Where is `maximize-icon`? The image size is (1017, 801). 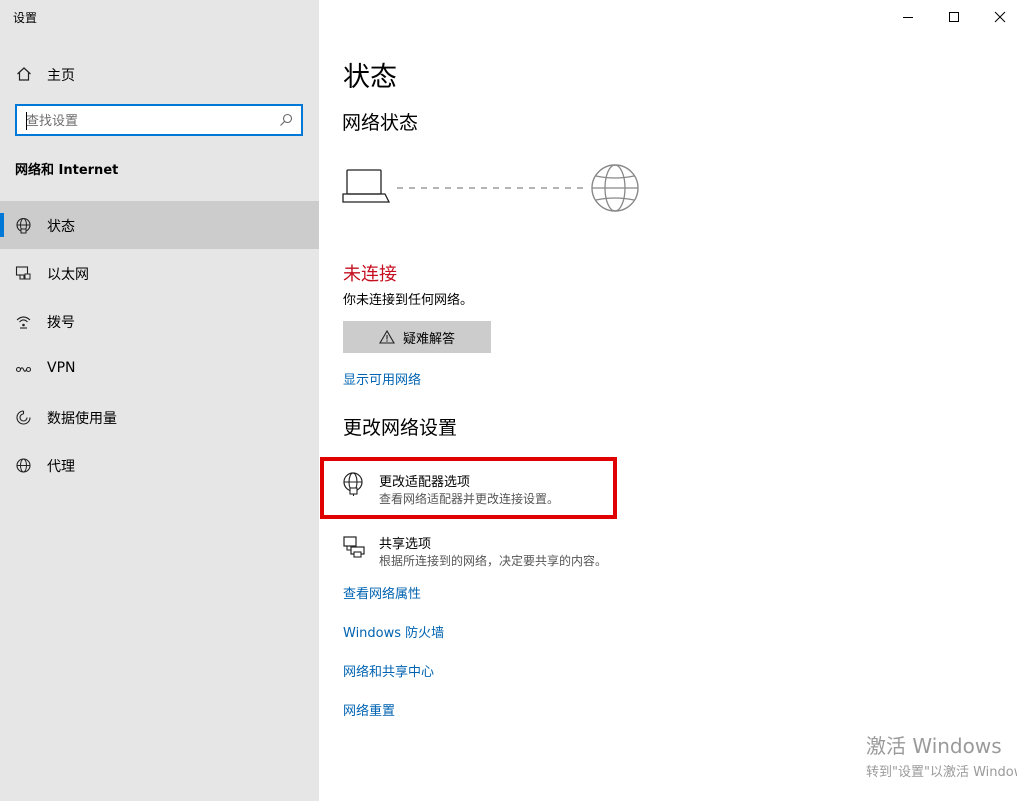 maximize-icon is located at coordinates (954, 17).